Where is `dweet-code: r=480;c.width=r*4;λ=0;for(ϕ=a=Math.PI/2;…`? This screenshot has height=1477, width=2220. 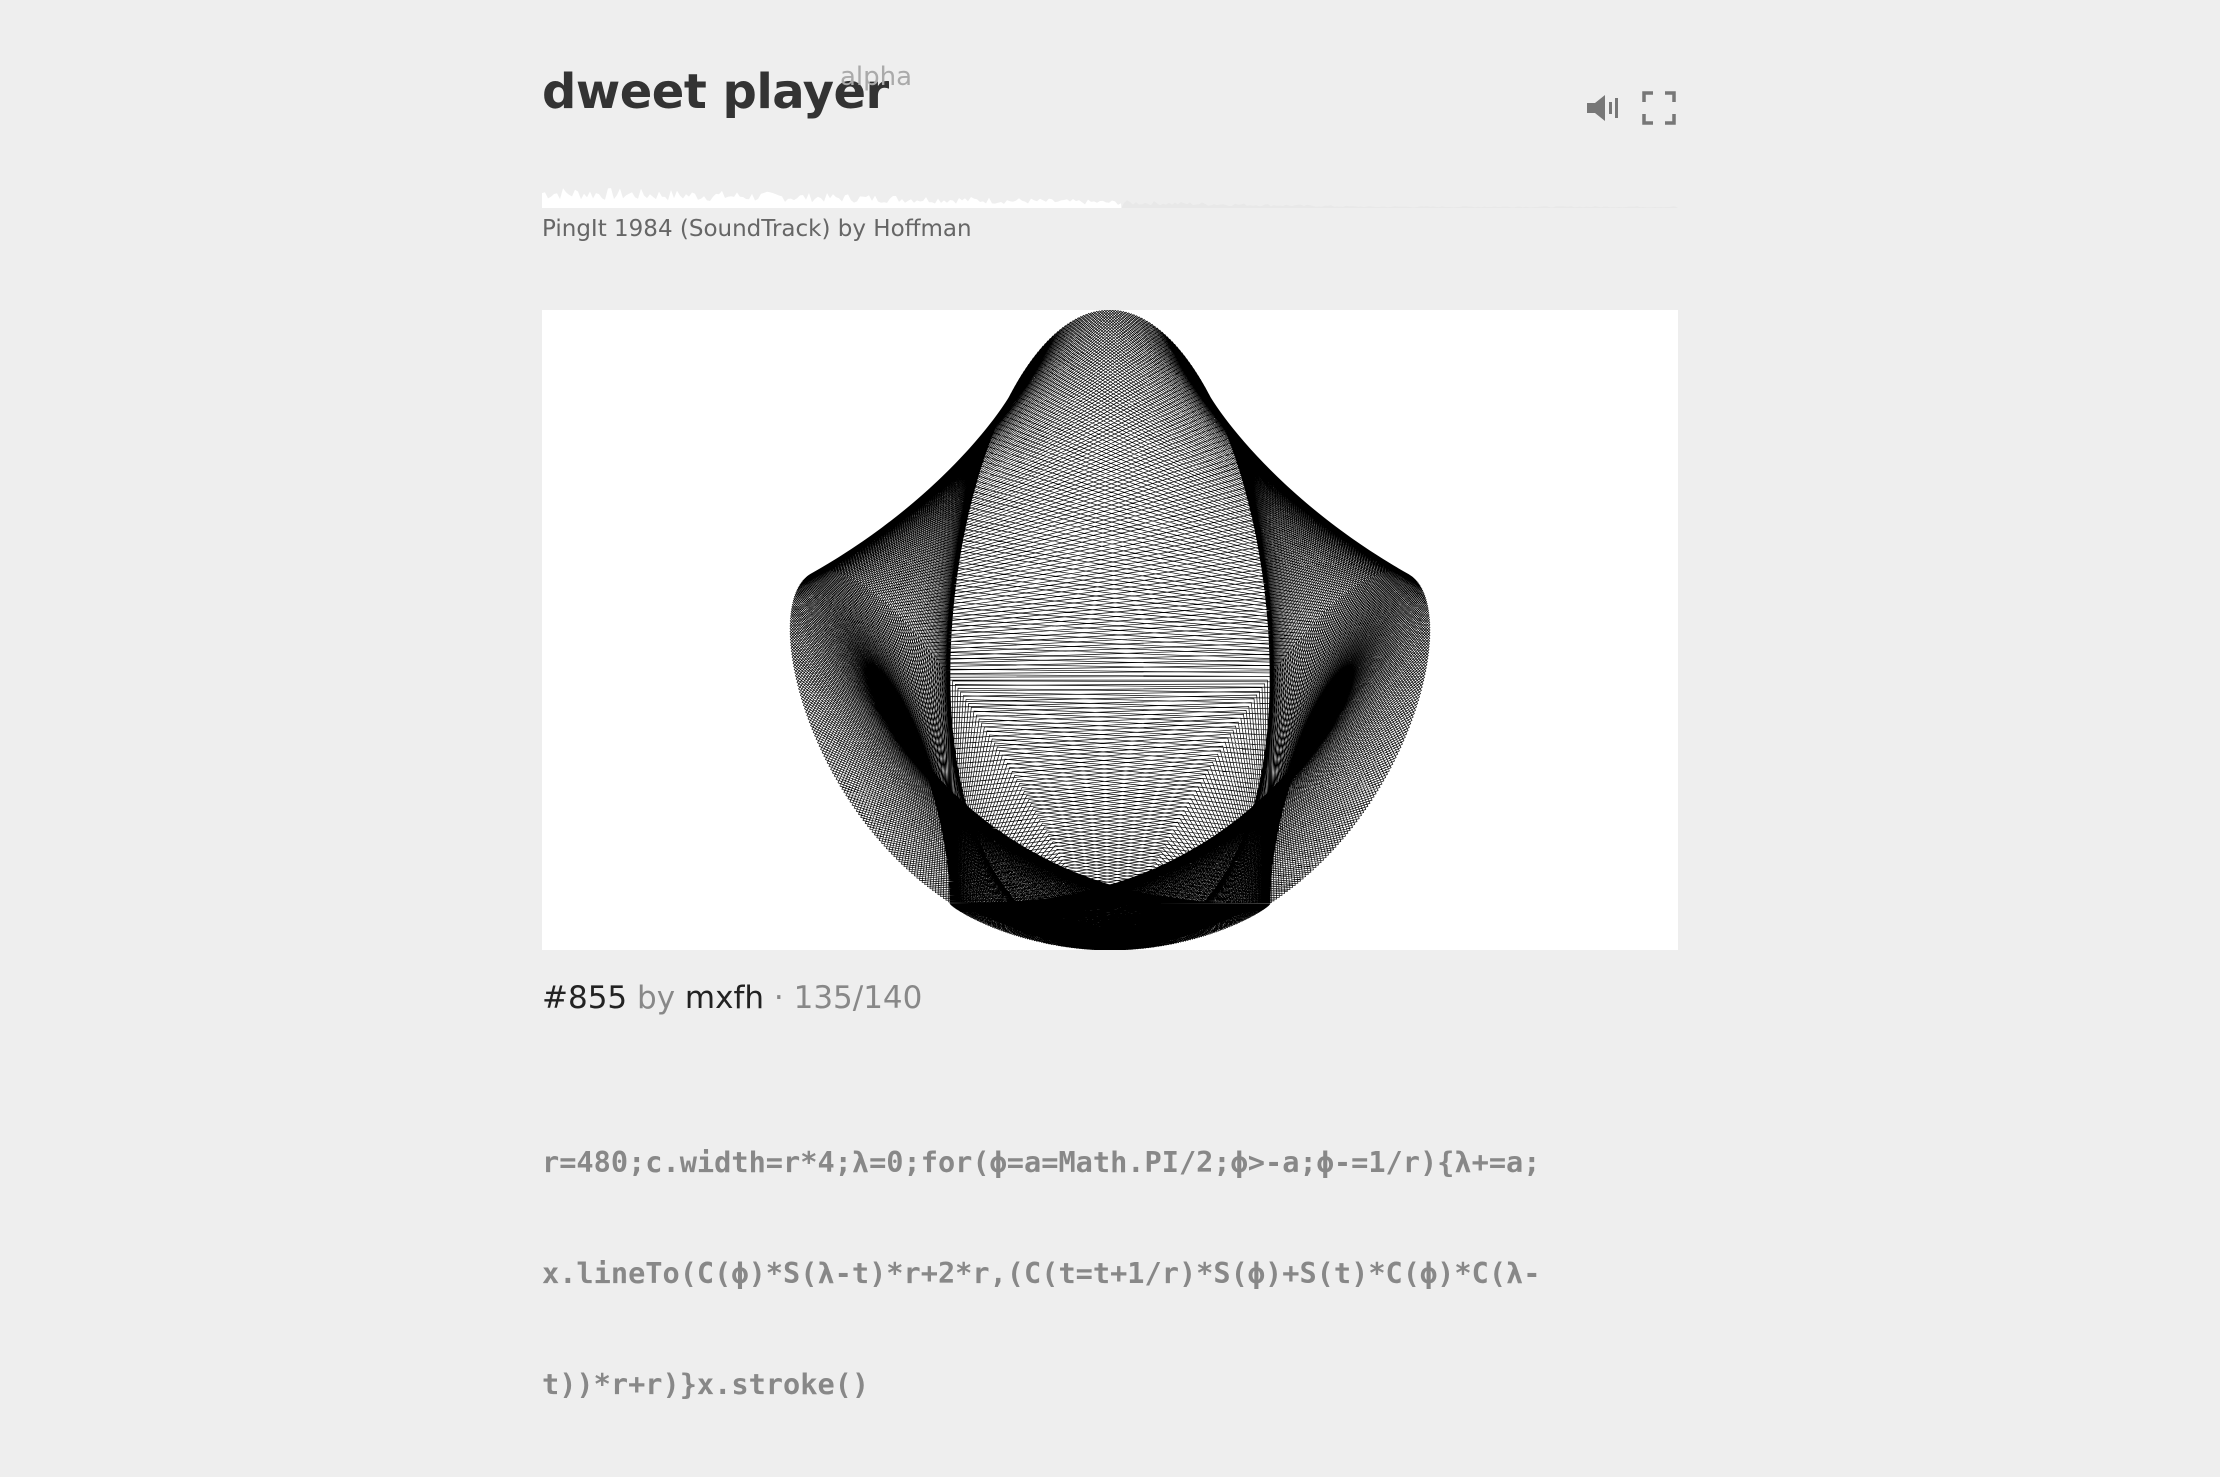 dweet-code: r=480;c.width=r*4;λ=0;for(ϕ=a=Math.PI/2;… is located at coordinates (1110, 1273).